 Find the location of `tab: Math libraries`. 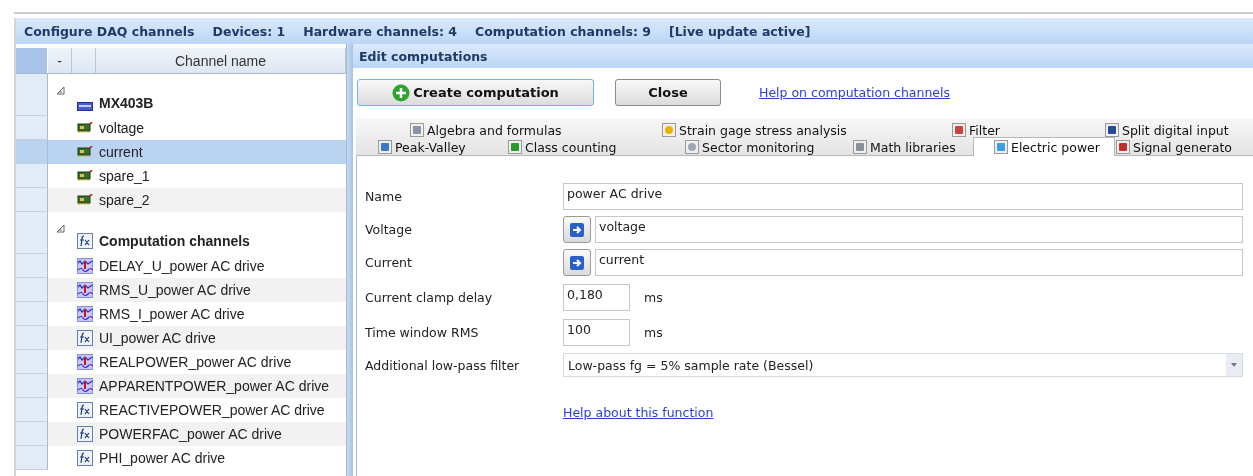

tab: Math libraries is located at coordinates (912, 146).